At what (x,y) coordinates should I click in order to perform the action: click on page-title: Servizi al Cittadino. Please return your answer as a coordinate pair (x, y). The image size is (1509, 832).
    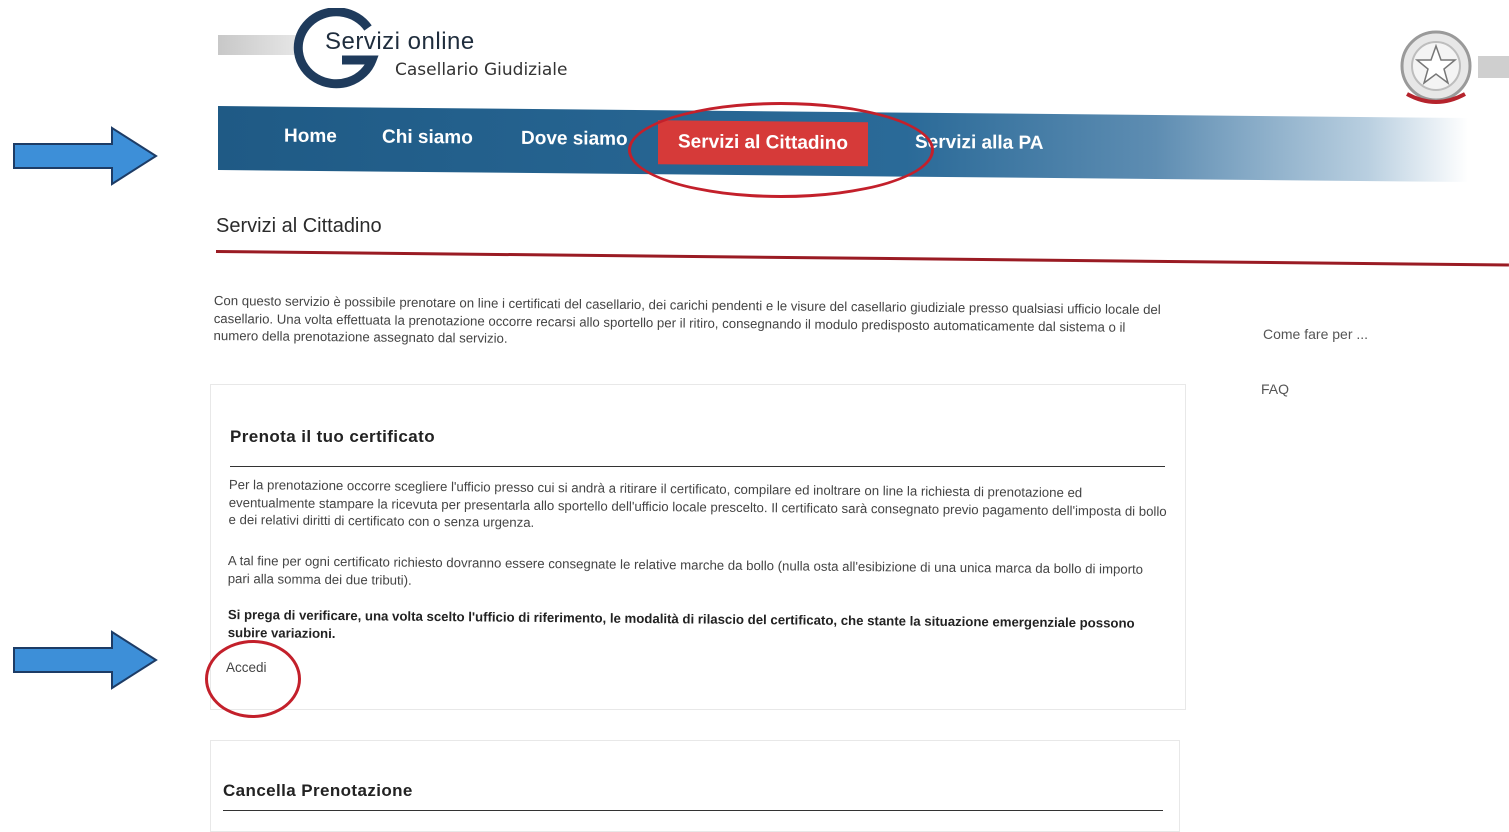
    Looking at the image, I should click on (299, 226).